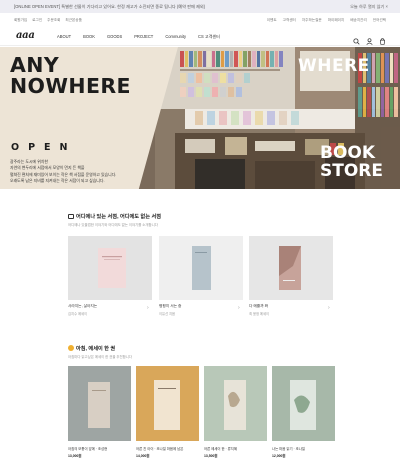  I want to click on hero-headline-line1: ANY, so click(35, 65).